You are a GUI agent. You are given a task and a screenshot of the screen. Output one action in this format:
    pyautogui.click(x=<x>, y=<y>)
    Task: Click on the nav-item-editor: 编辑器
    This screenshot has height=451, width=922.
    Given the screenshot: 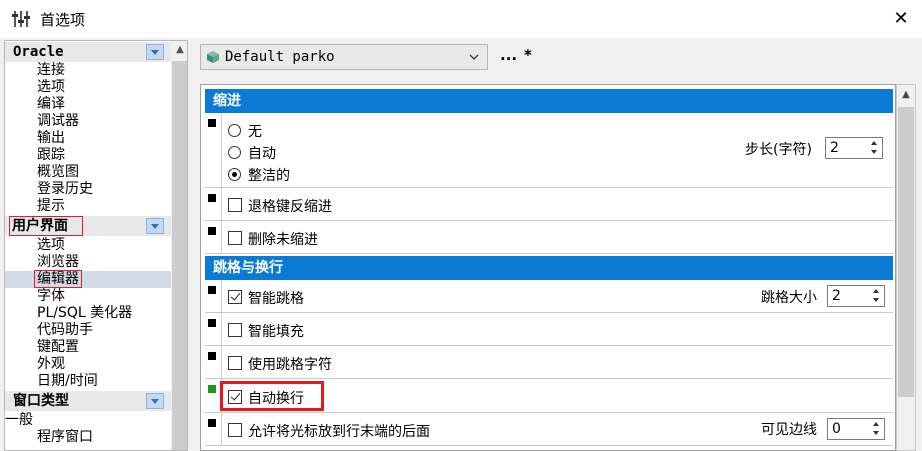 What is the action you would take?
    pyautogui.click(x=58, y=279)
    